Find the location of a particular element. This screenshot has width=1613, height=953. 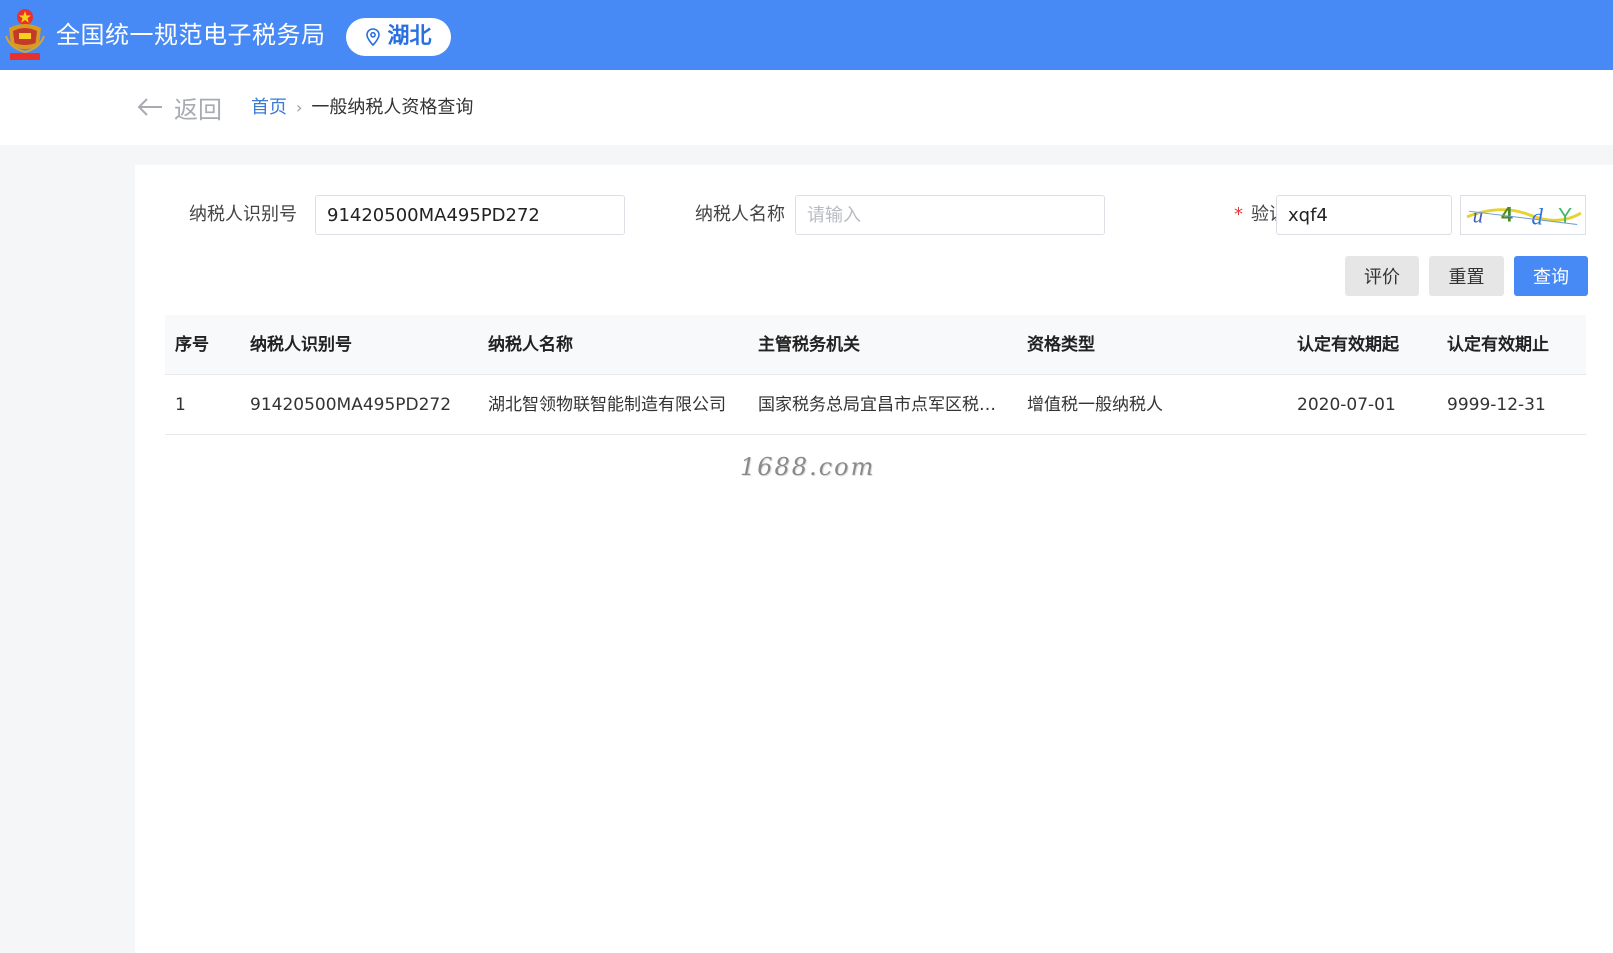

captcha-image: u 4 d Y is located at coordinates (1523, 215).